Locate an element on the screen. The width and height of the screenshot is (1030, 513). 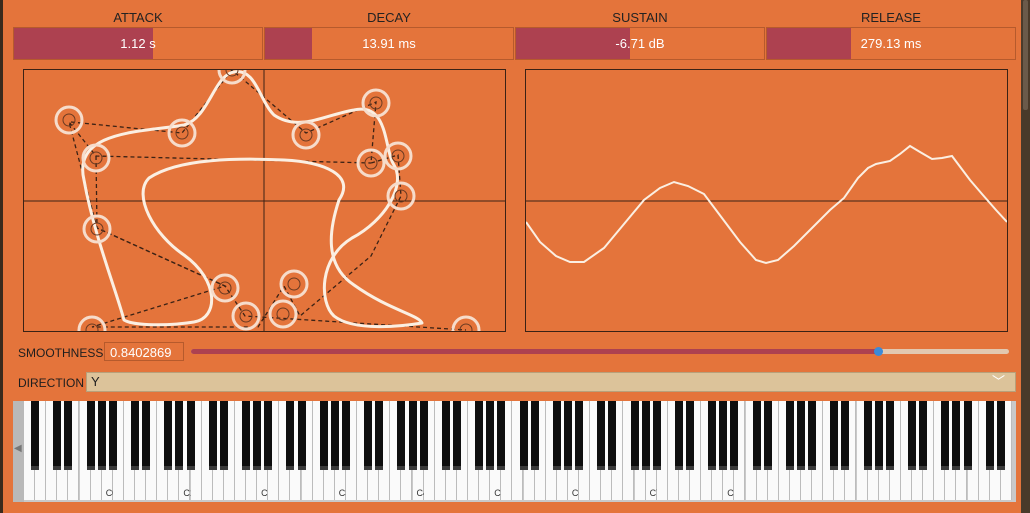
direction-selected-value: Y is located at coordinates (95, 381).